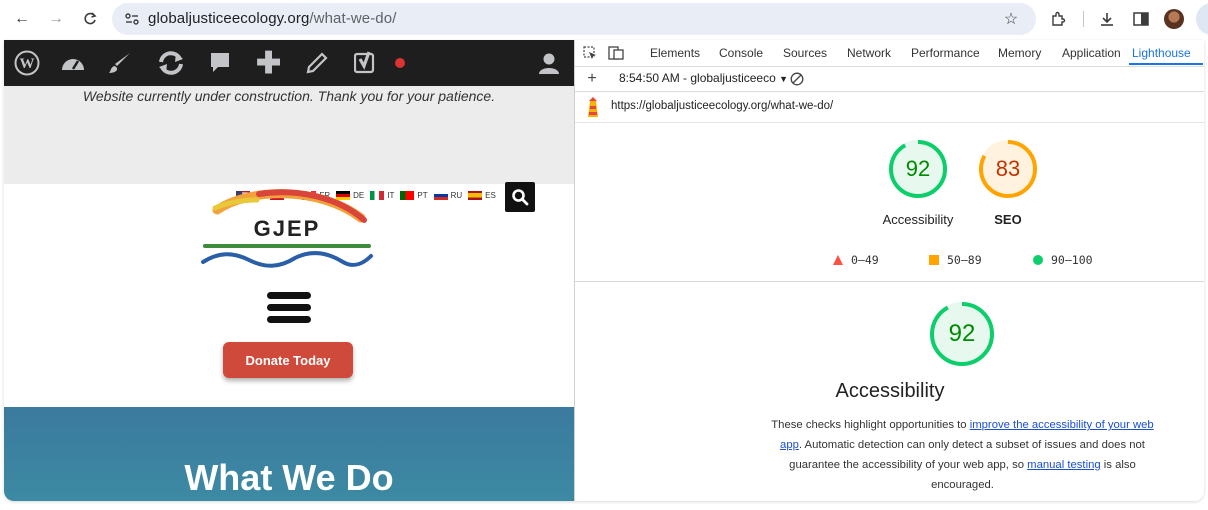  Describe the element at coordinates (289, 308) in the screenshot. I see `menu-hamburger-icon` at that location.